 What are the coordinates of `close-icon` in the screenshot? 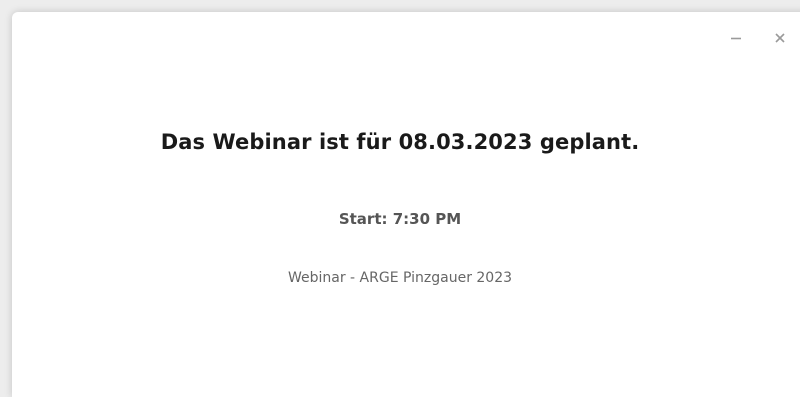 It's located at (780, 38).